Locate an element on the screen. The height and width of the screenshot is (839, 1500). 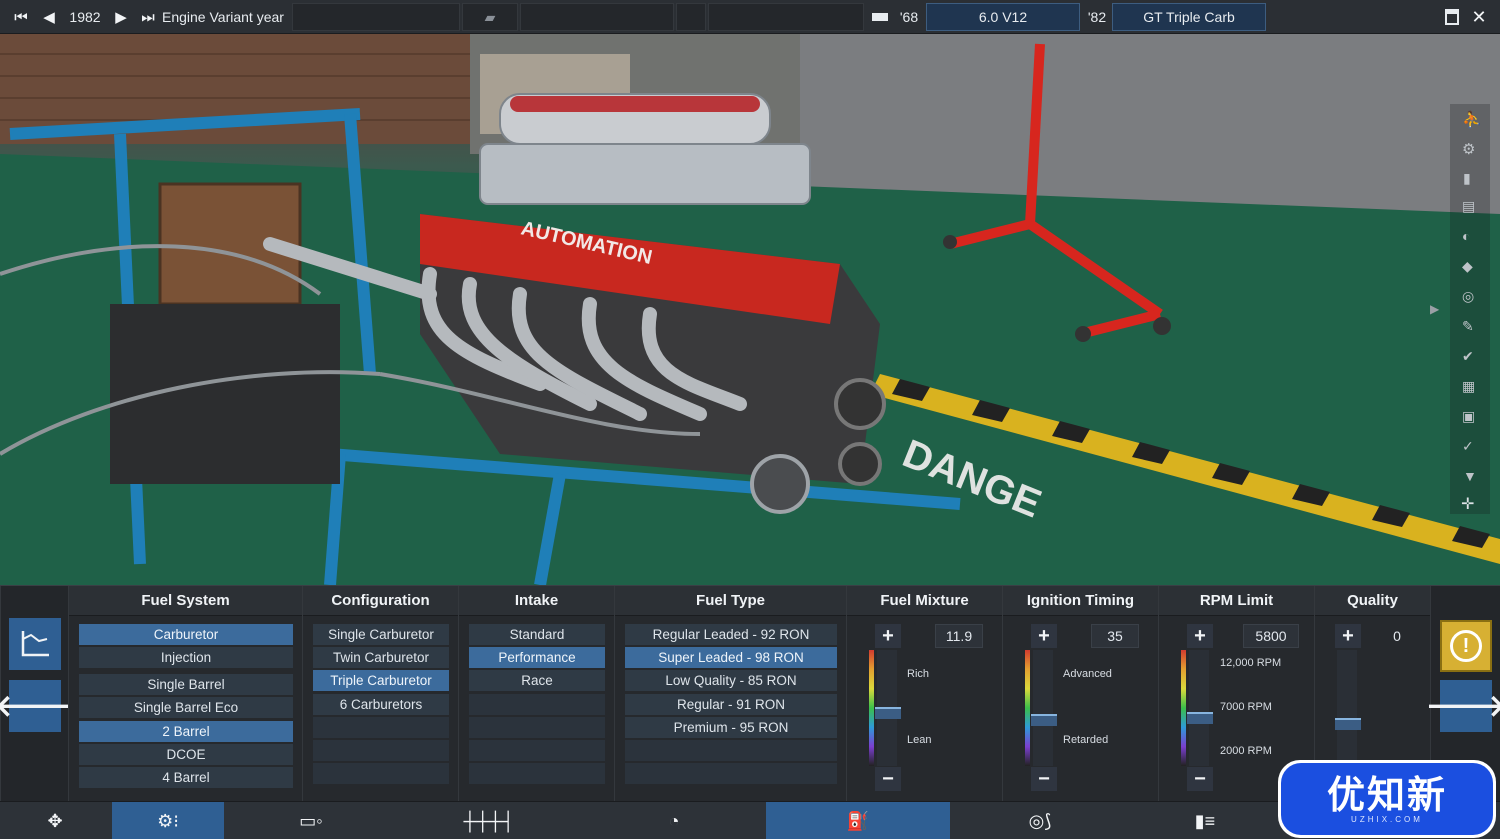
fuel-low-quality: Low Quality - 85 RON is located at coordinates (731, 680).